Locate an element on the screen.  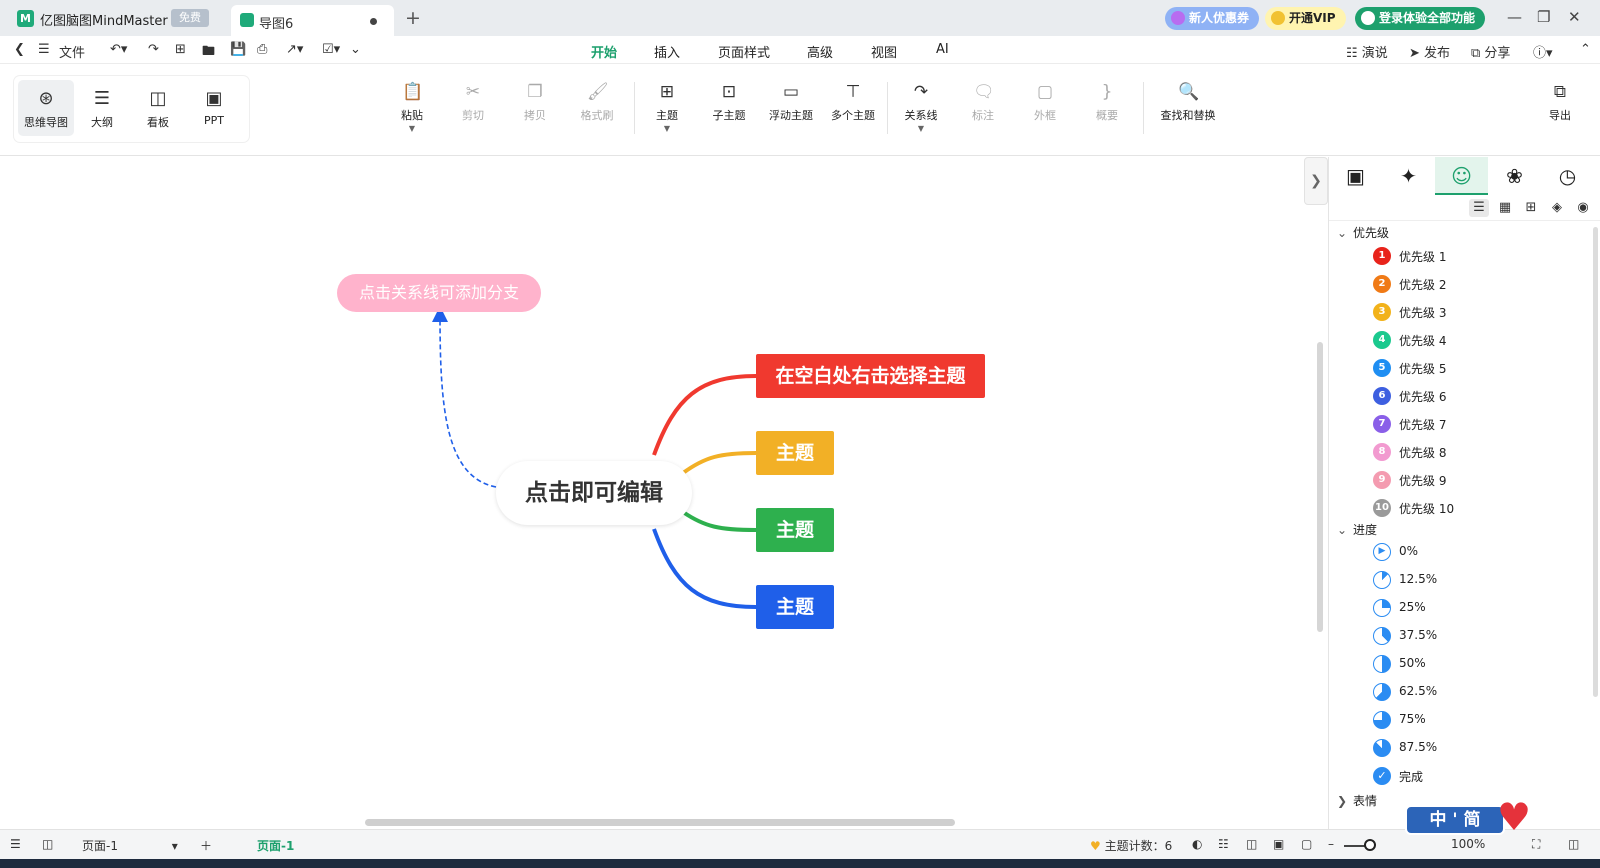
collapse-ribbon-icon: ⌃ is located at coordinates (1585, 49).